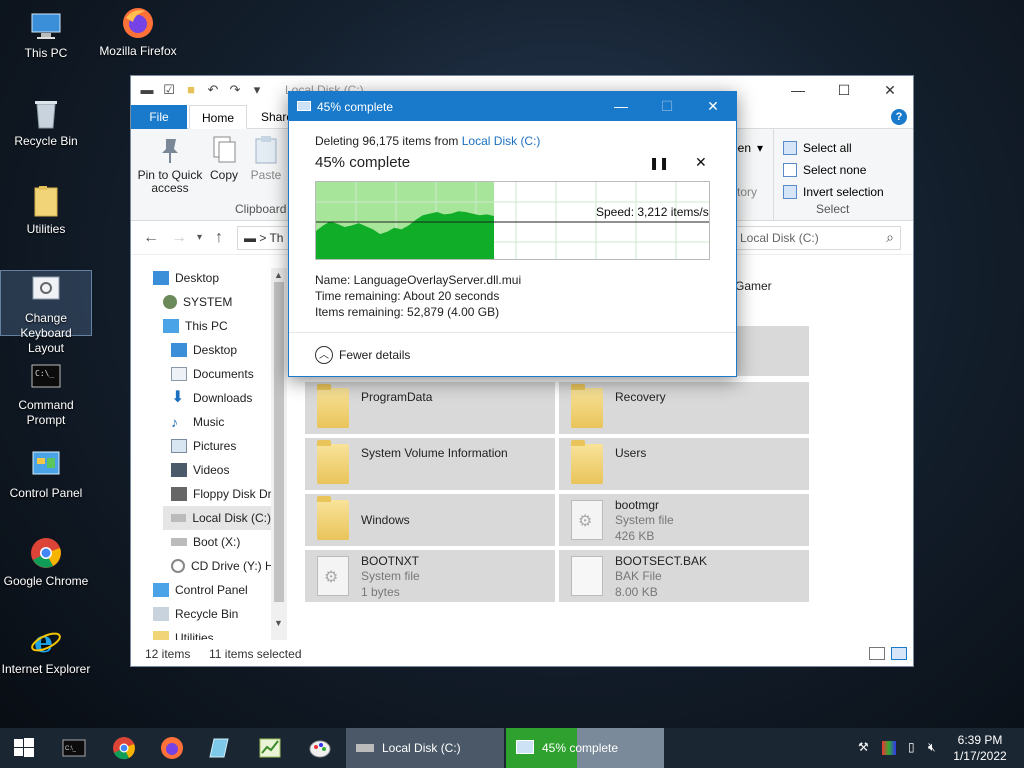  What do you see at coordinates (224, 158) in the screenshot?
I see `copy-button: Copy` at bounding box center [224, 158].